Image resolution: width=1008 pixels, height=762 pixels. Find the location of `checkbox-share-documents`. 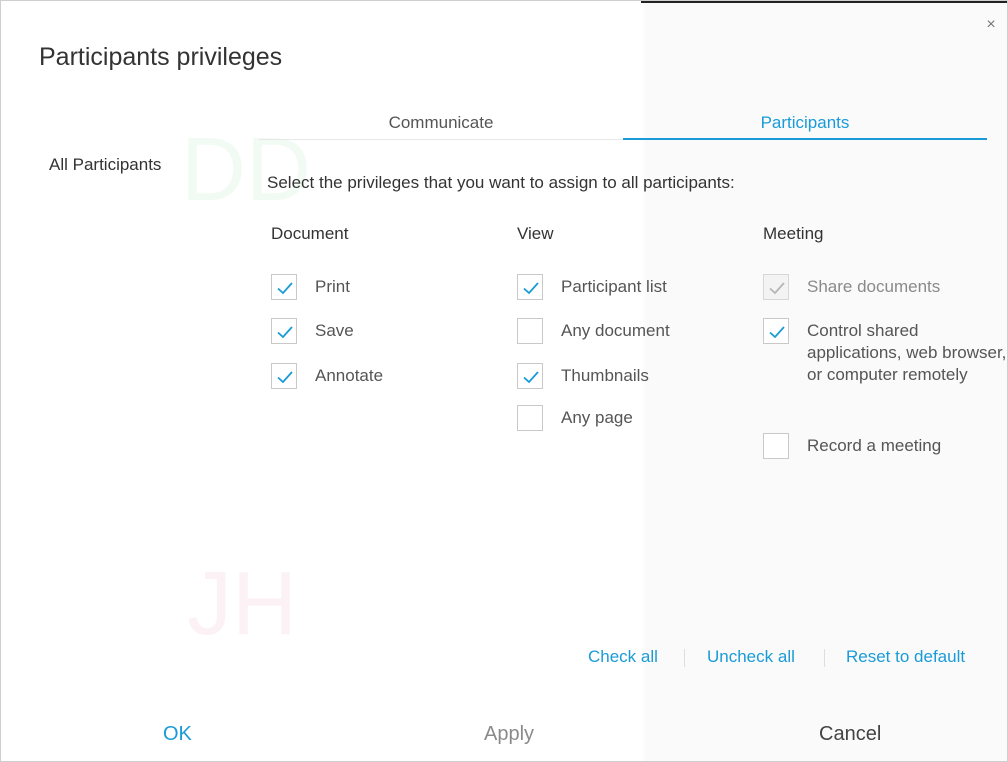

checkbox-share-documents is located at coordinates (776, 287).